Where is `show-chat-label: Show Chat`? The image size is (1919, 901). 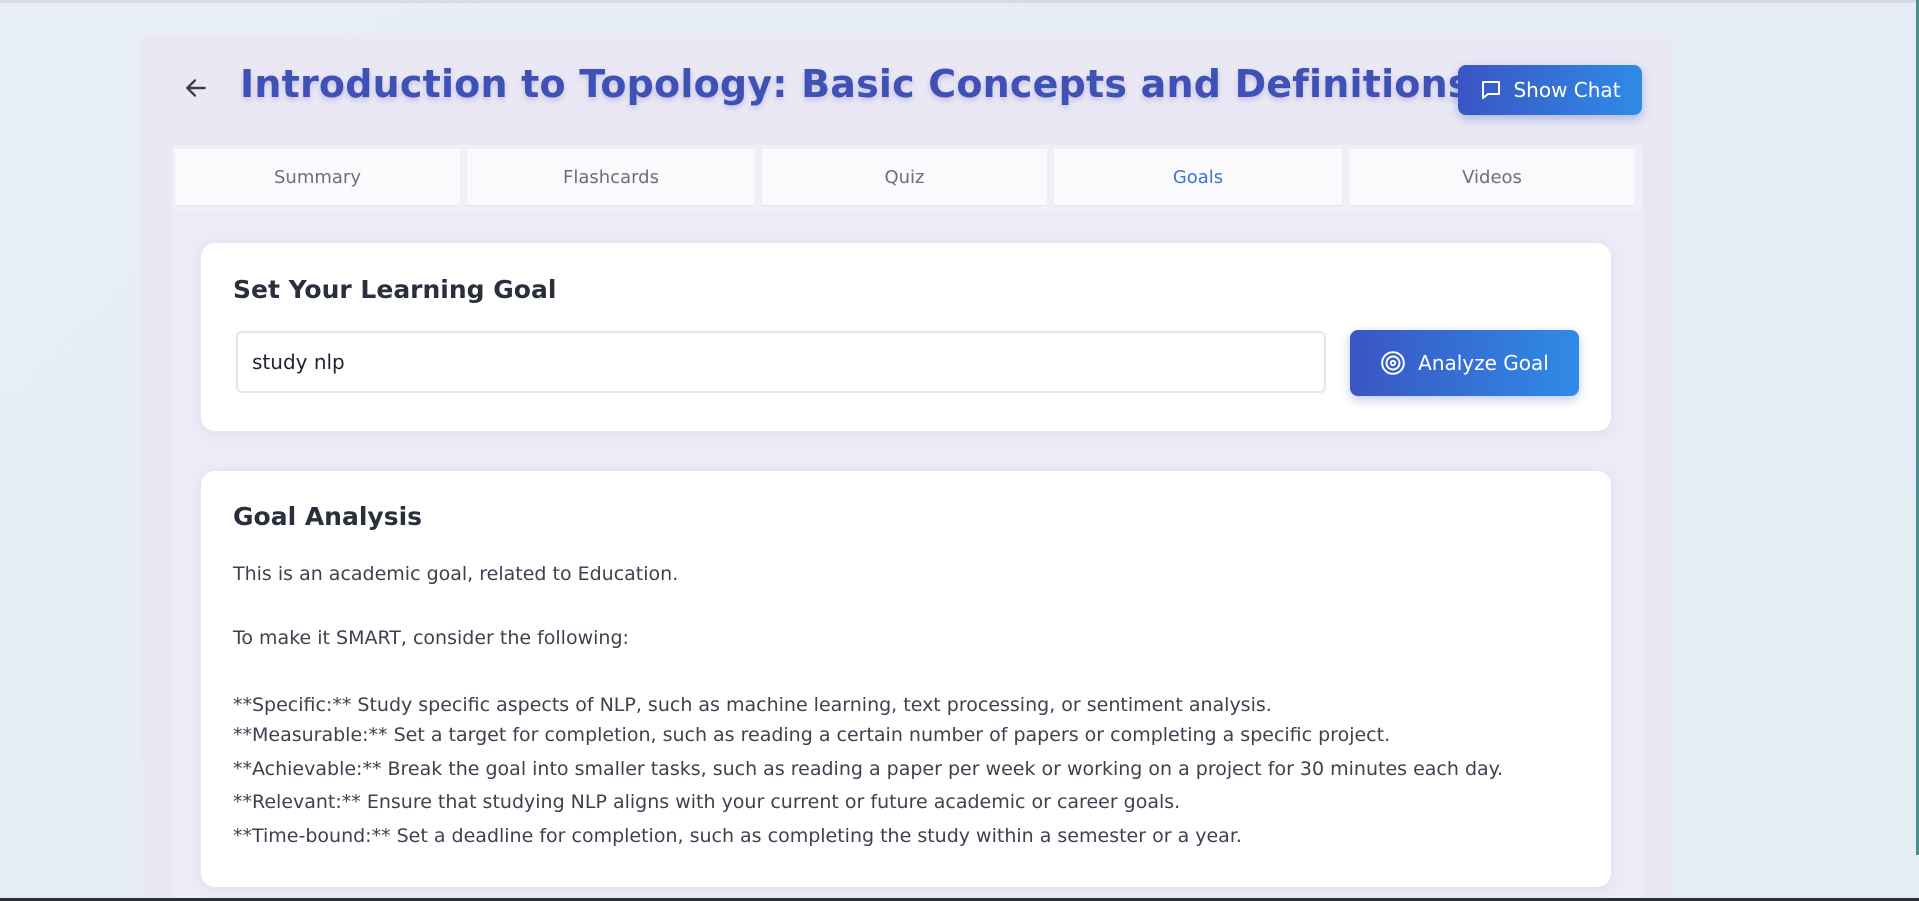 show-chat-label: Show Chat is located at coordinates (1567, 90).